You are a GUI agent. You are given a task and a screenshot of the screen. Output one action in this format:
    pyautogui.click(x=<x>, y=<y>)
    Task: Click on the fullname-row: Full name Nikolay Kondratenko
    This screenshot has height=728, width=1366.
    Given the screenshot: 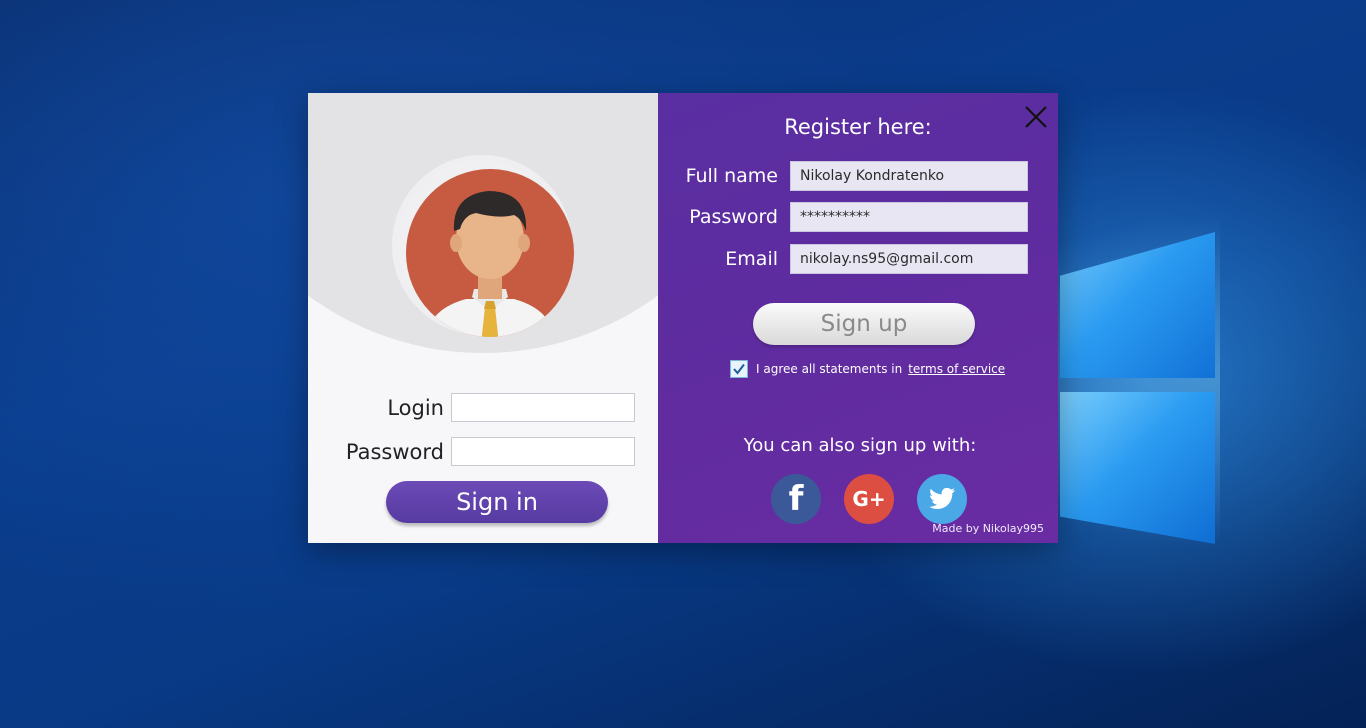 What is the action you would take?
    pyautogui.click(x=843, y=176)
    